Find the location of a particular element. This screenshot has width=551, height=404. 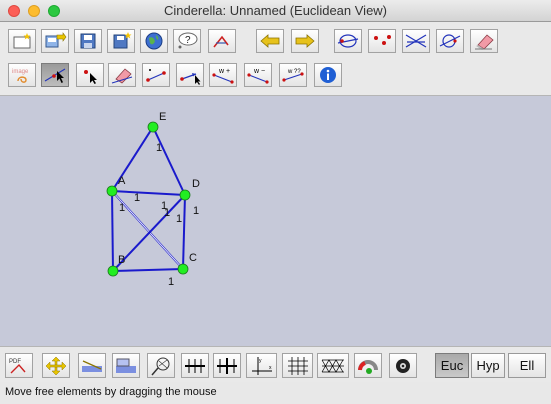

axes-icon: y x is located at coordinates (261, 365).